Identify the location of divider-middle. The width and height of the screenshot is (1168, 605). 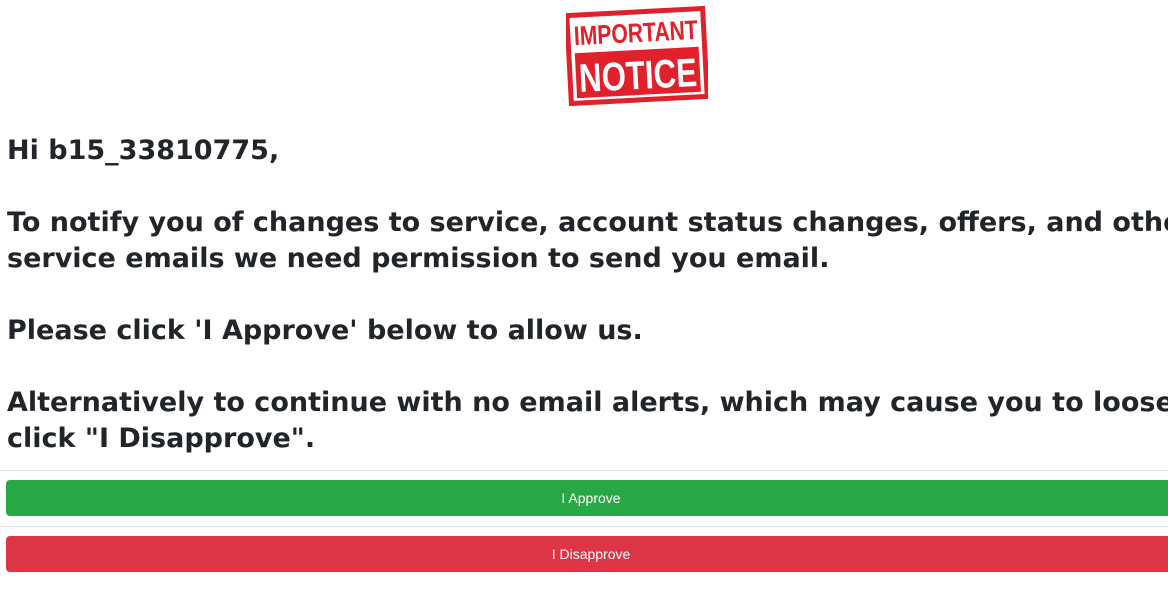
(584, 526).